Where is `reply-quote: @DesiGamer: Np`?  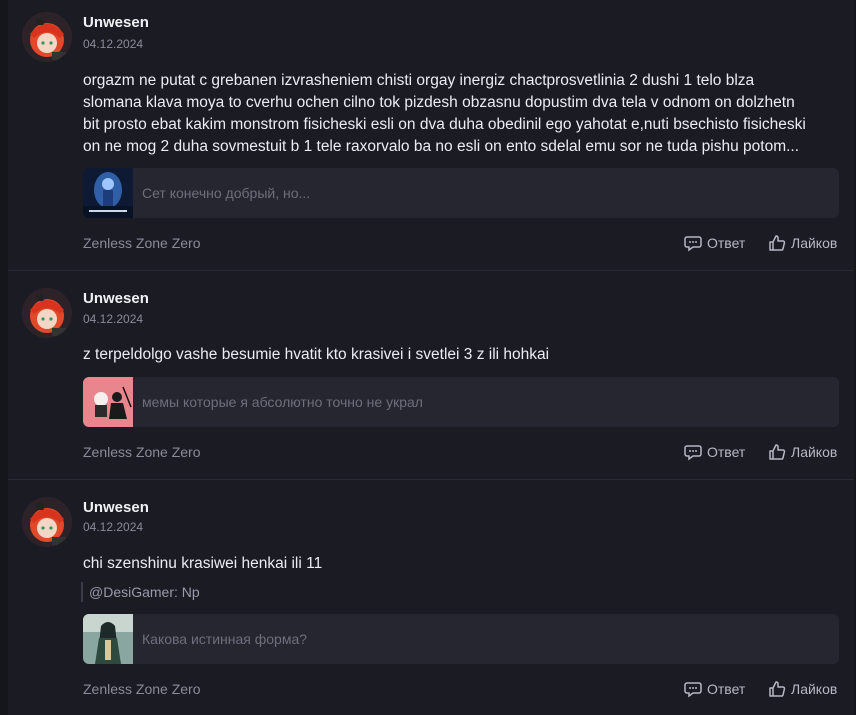 reply-quote: @DesiGamer: Np is located at coordinates (140, 592).